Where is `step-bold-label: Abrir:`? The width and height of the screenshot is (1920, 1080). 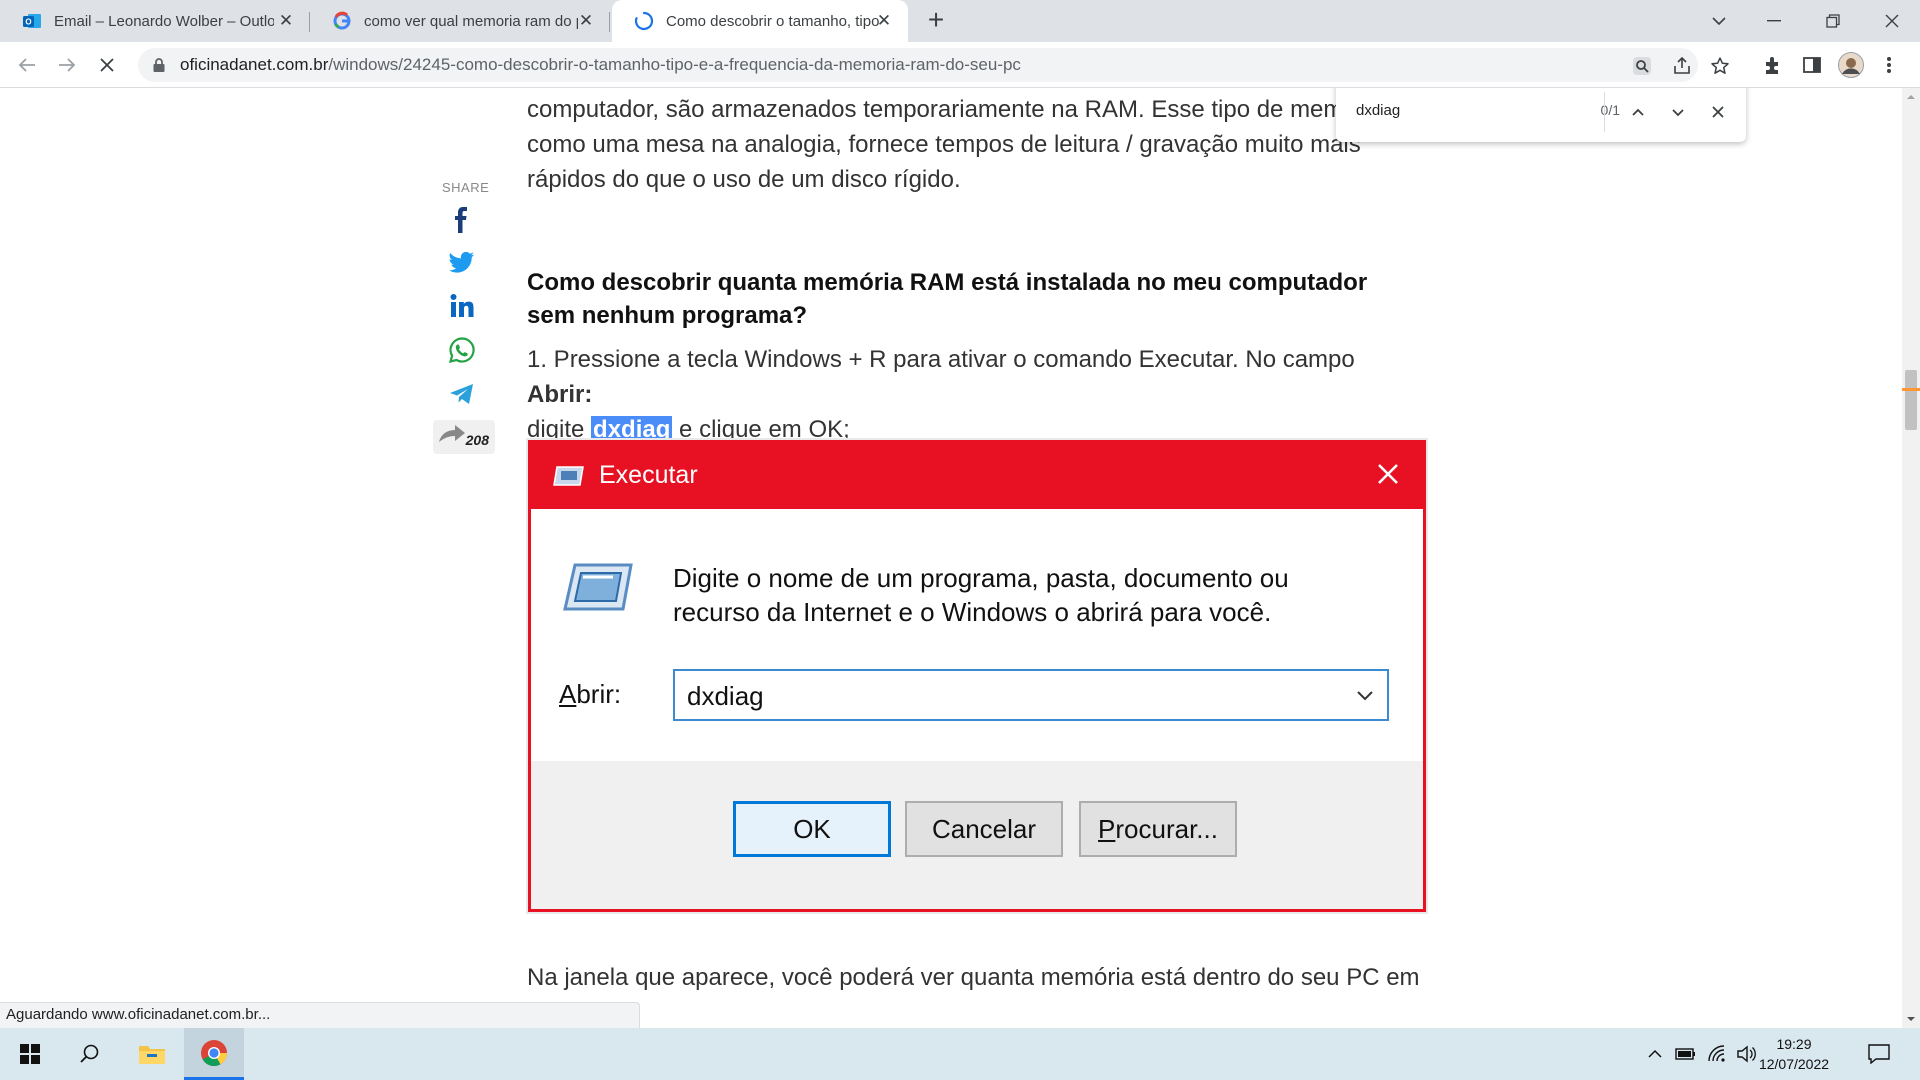
step-bold-label: Abrir: is located at coordinates (560, 394).